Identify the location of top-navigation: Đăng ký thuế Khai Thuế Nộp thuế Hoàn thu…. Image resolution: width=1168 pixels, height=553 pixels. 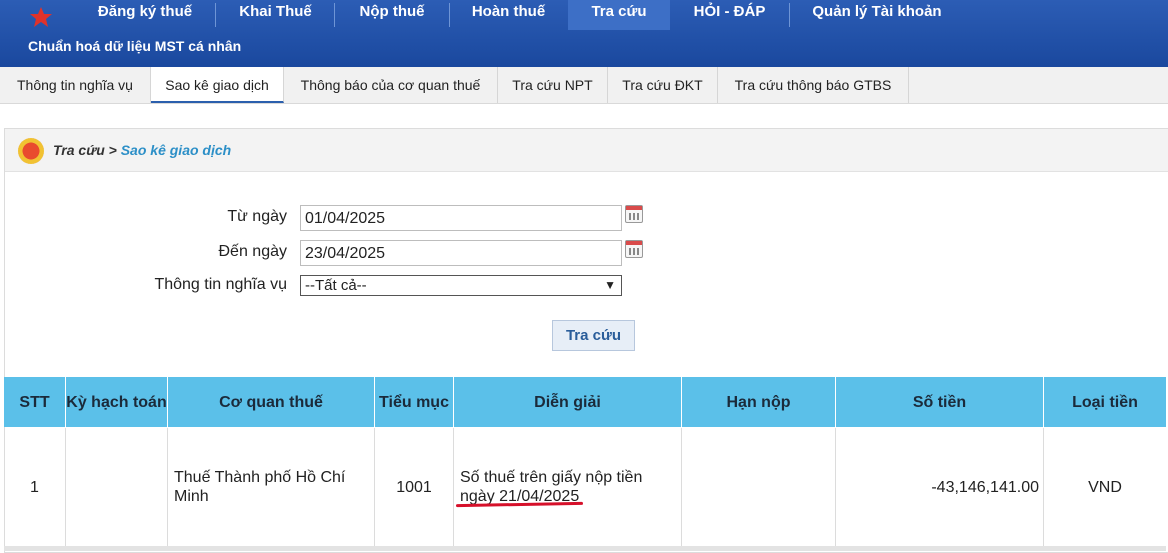
(584, 33).